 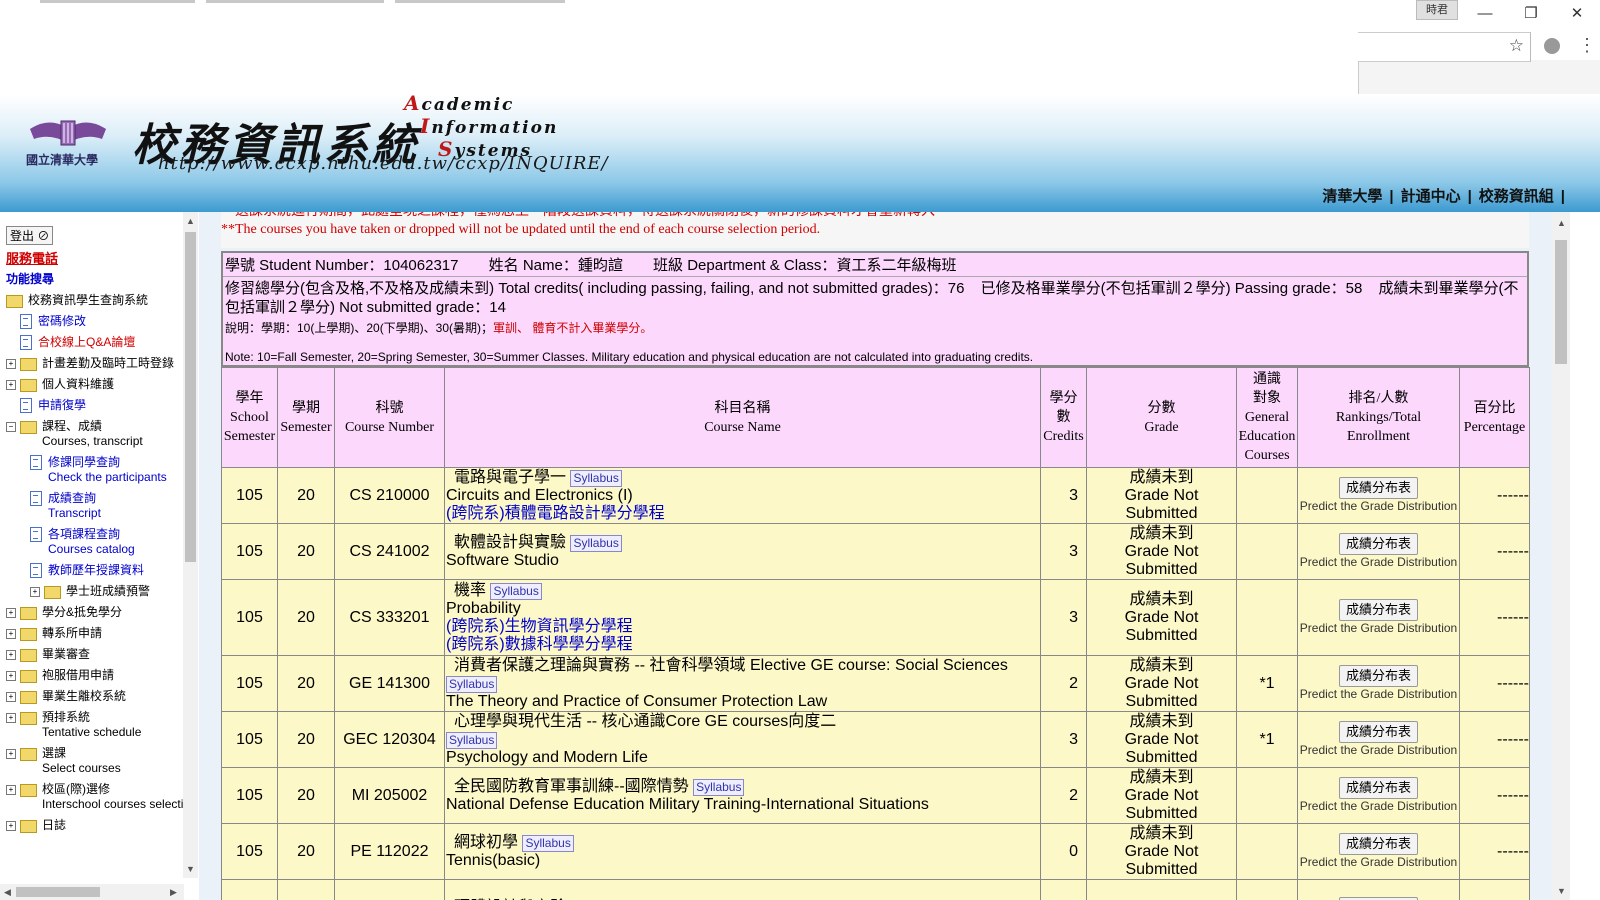 I want to click on sidebar-item-transfer: + 轉系所申請, so click(x=94, y=633).